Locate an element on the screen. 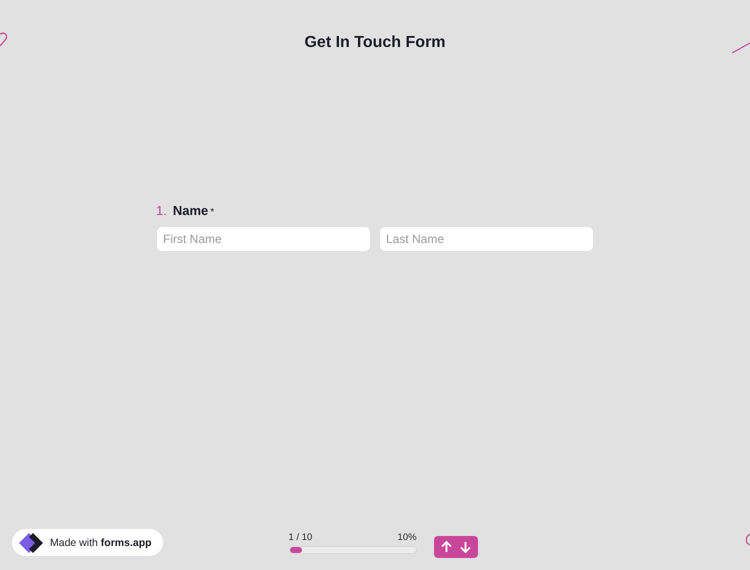 The image size is (750, 570). input-field: First Name is located at coordinates (263, 239).